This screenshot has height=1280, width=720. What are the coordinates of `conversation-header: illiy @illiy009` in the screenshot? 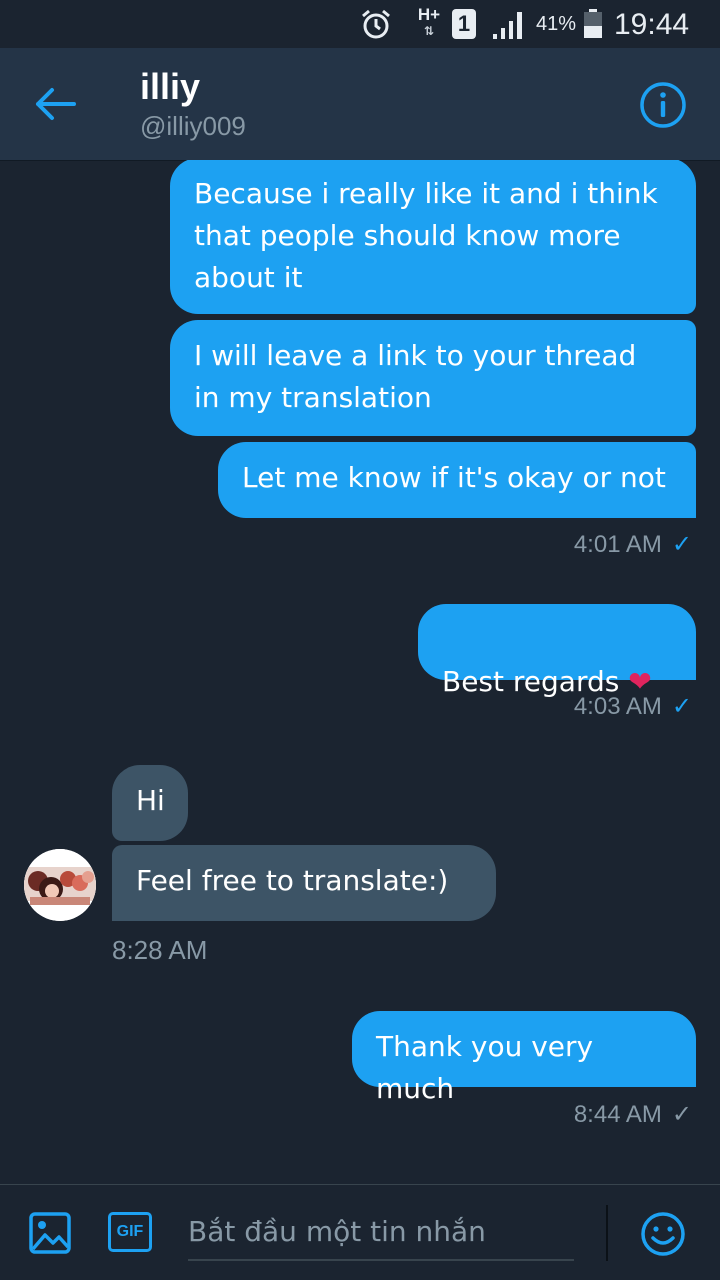 It's located at (360, 104).